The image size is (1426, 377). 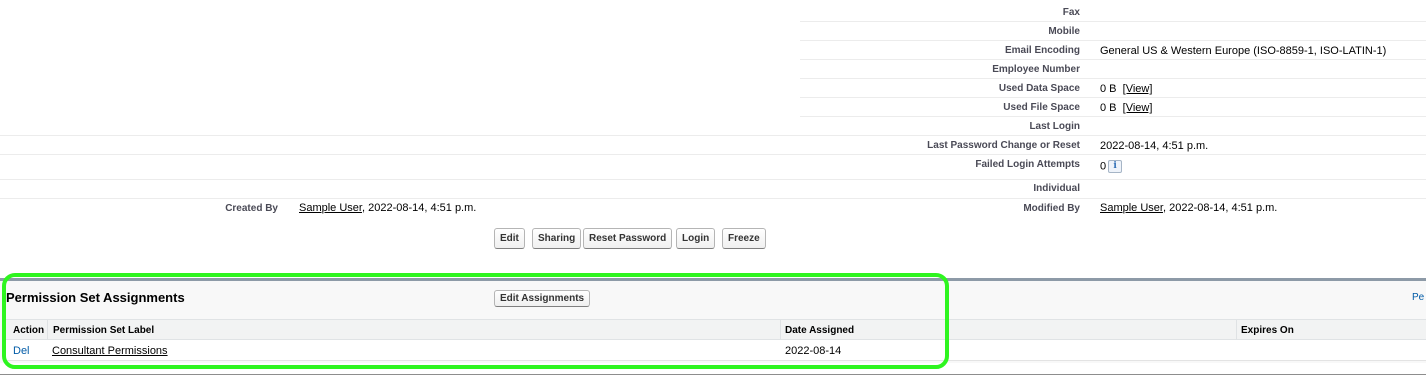 What do you see at coordinates (542, 298) in the screenshot?
I see `edit-assignments-button: Edit Assignments` at bounding box center [542, 298].